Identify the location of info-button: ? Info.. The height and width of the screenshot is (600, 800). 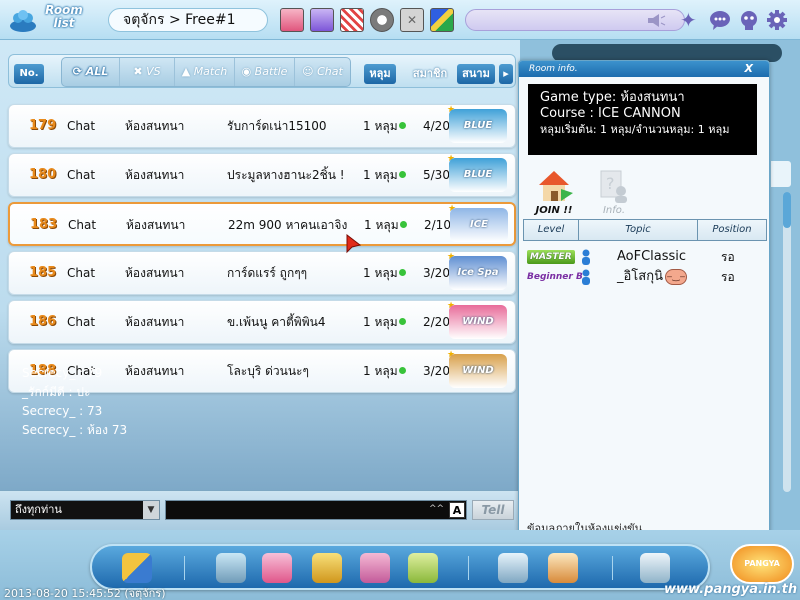
(614, 191).